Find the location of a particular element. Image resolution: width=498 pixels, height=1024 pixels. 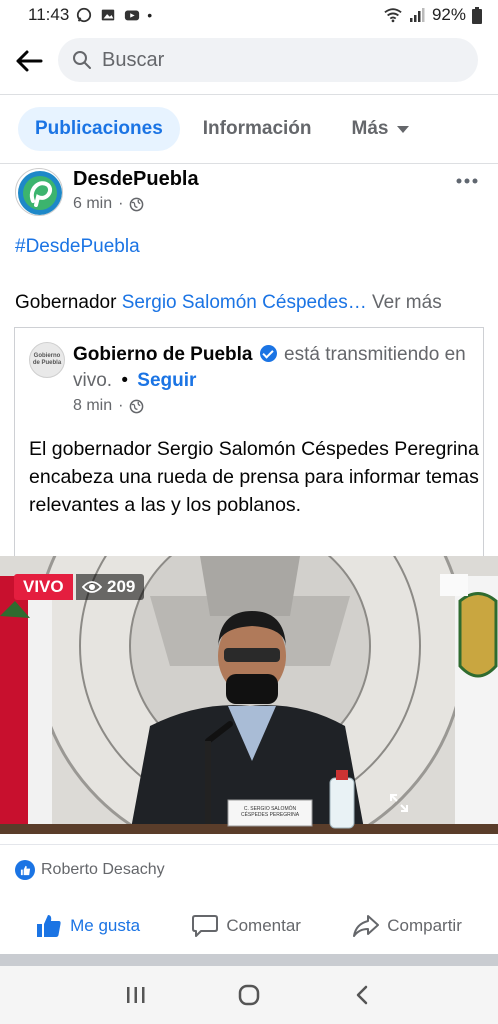

recent-apps-button is located at coordinates (136, 995).